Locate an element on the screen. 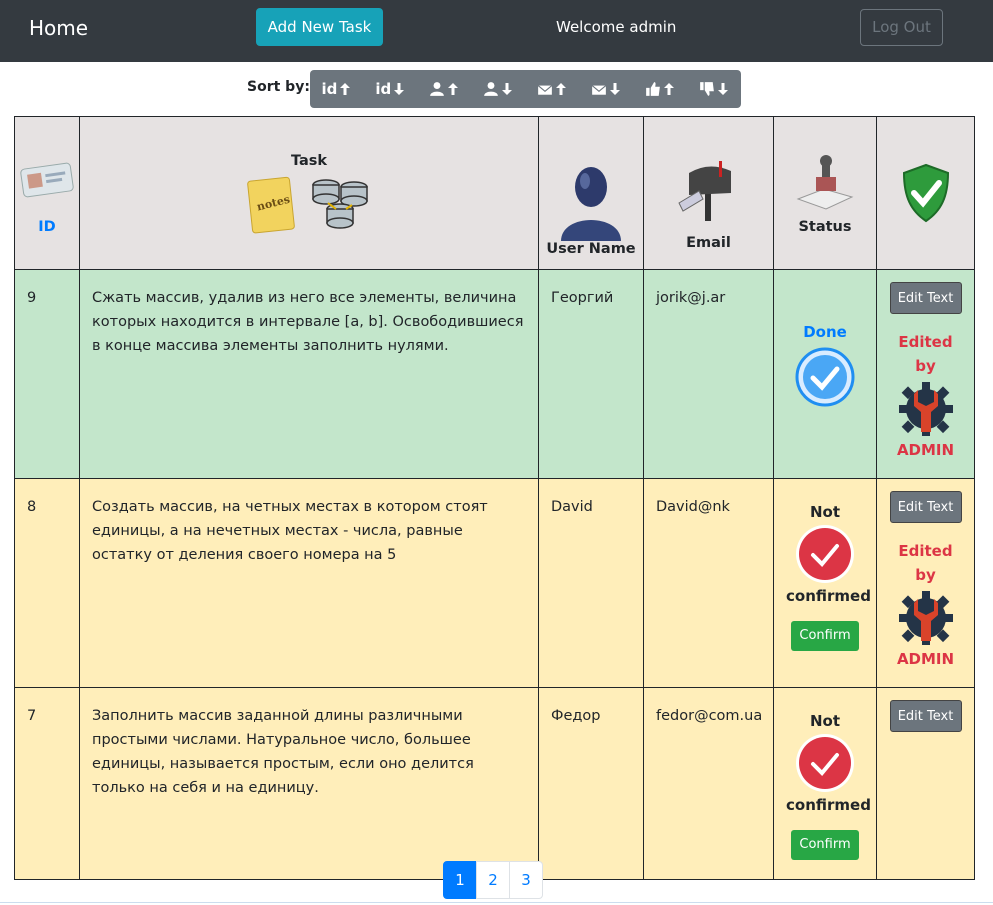  thumbs-down-icon is located at coordinates (706, 89).